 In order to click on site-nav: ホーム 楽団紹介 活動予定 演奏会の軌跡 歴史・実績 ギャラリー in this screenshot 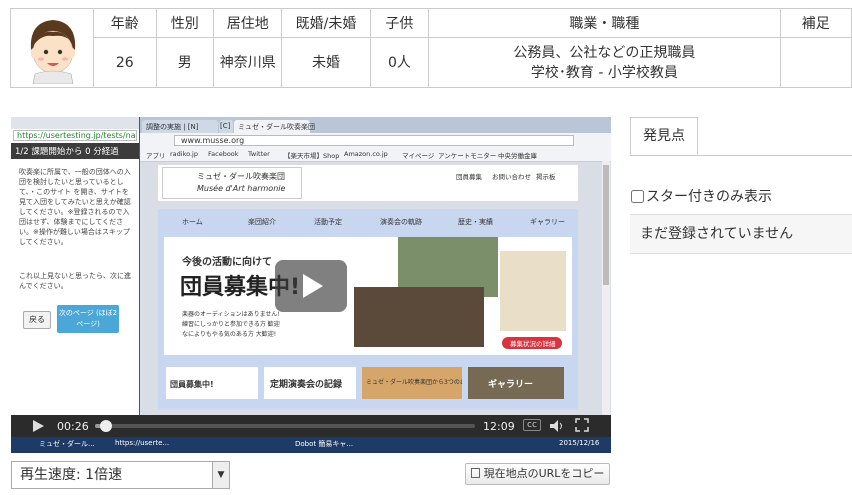, I will do `click(373, 222)`.